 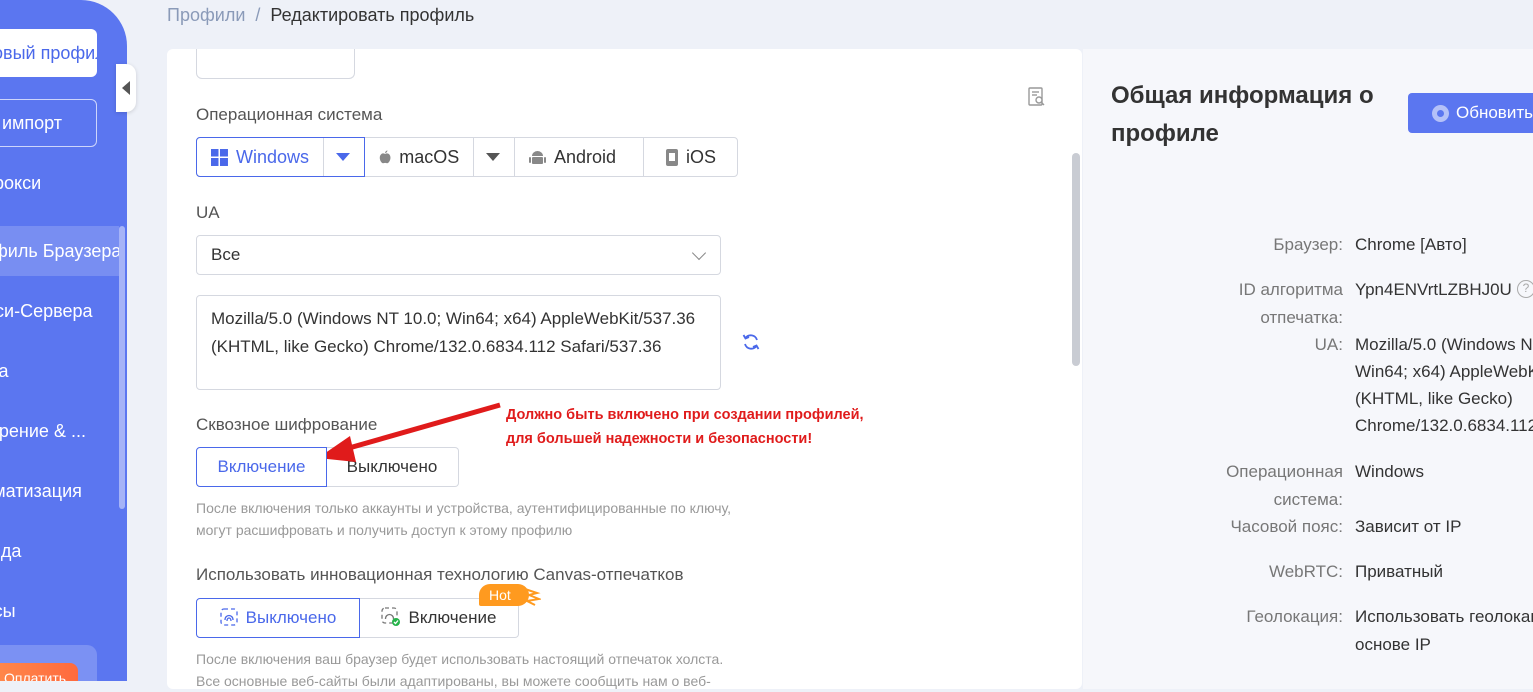 I want to click on sidebar-item-proxy-servers: Прокси-Сервера, so click(x=59, y=311).